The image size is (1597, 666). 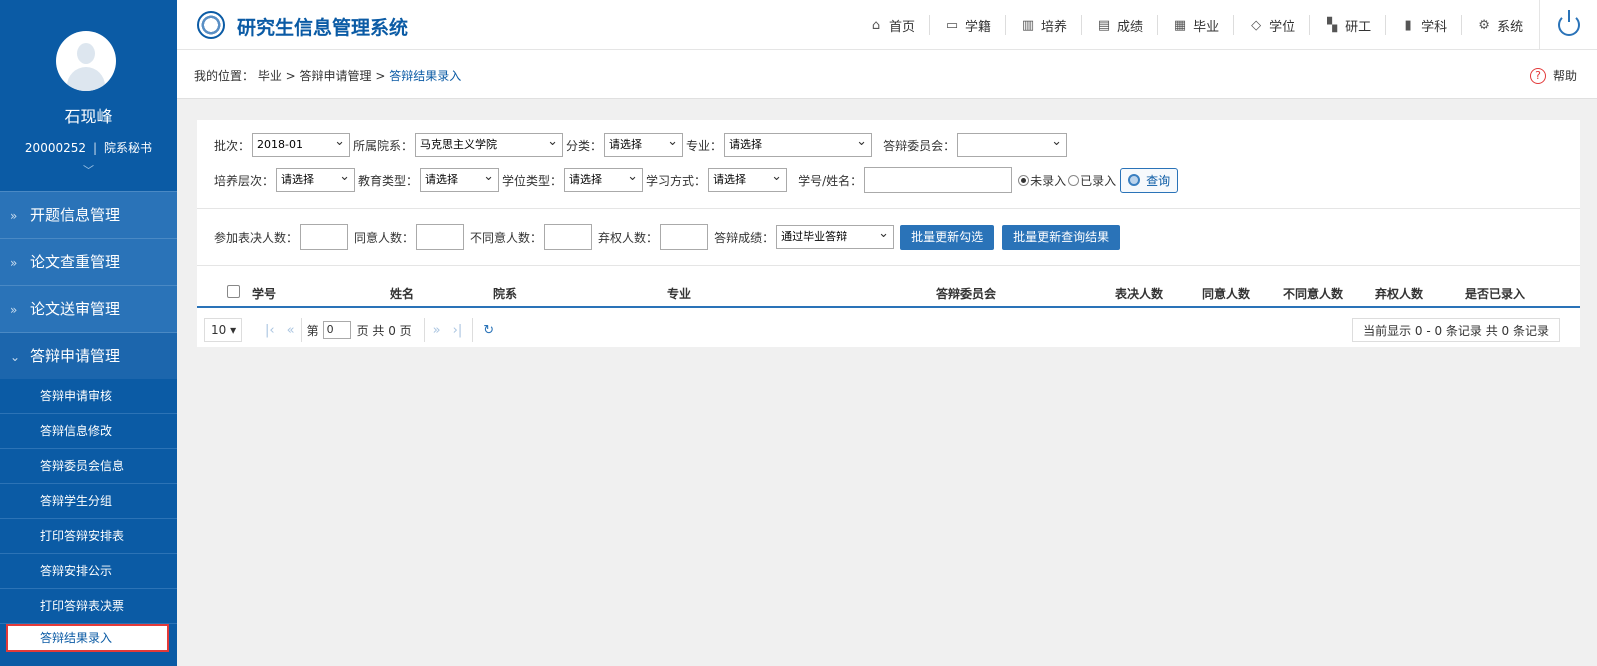 What do you see at coordinates (460, 179) in the screenshot?
I see `edu-type-select: 请选择` at bounding box center [460, 179].